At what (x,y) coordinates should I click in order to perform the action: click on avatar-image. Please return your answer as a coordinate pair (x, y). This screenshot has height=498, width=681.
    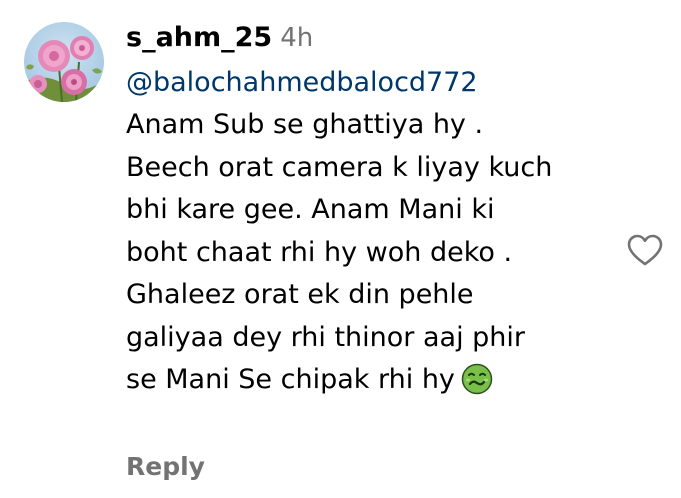
    Looking at the image, I should click on (64, 62).